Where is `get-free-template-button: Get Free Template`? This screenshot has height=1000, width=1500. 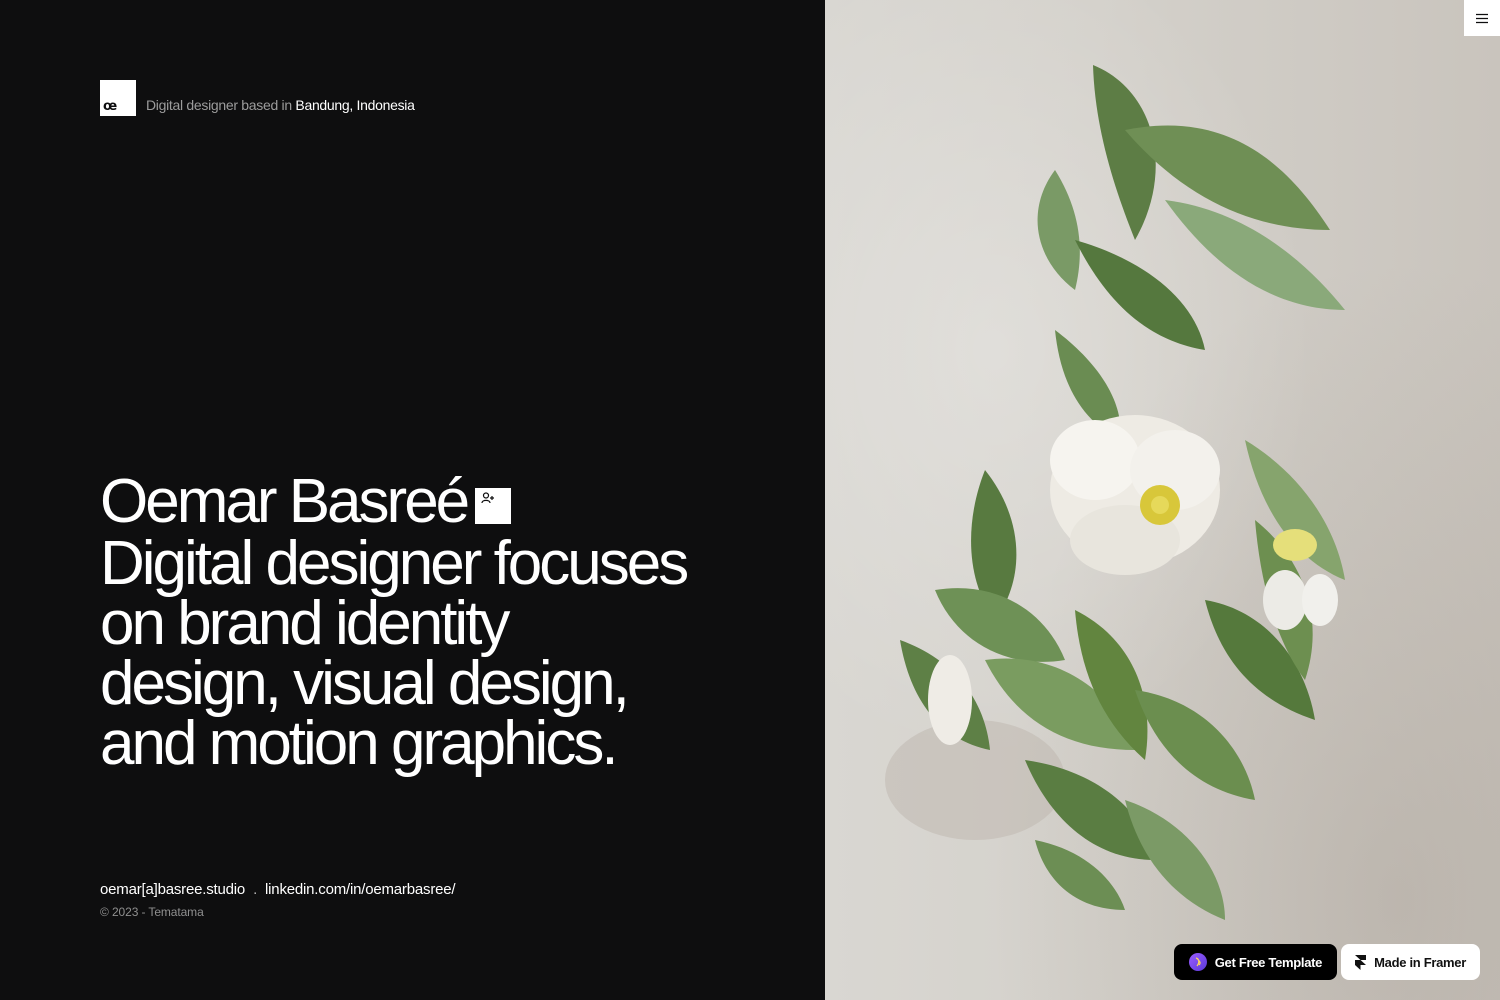 get-free-template-button: Get Free Template is located at coordinates (1255, 962).